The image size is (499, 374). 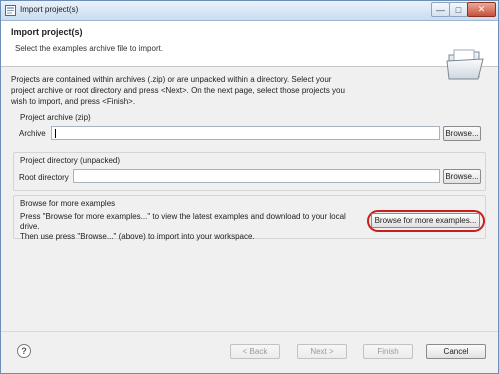 What do you see at coordinates (249, 331) in the screenshot?
I see `footer-separator` at bounding box center [249, 331].